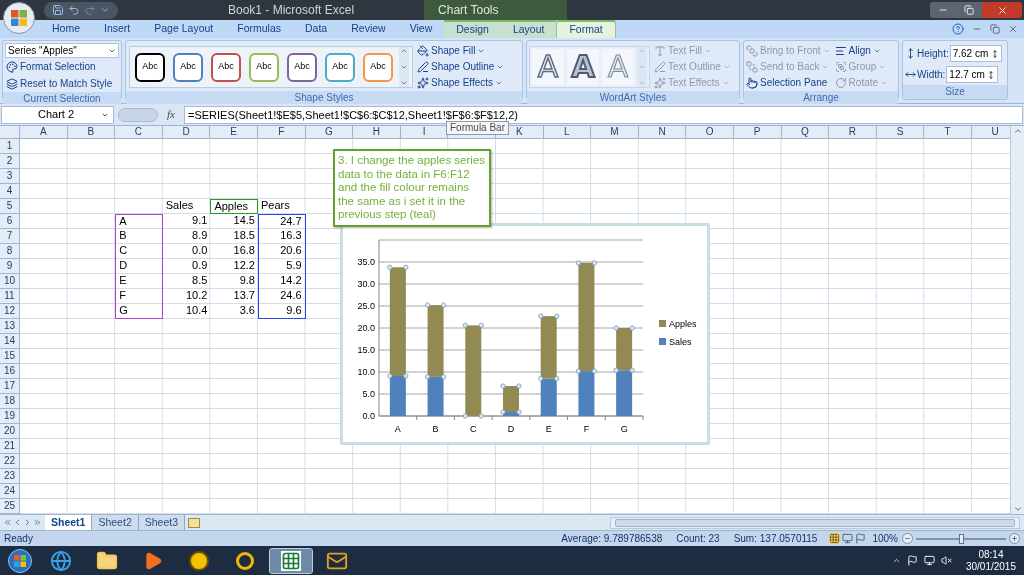 The image size is (1024, 575). Describe the element at coordinates (775, 539) in the screenshot. I see `status-stat: Sum: 137.0570115` at that location.